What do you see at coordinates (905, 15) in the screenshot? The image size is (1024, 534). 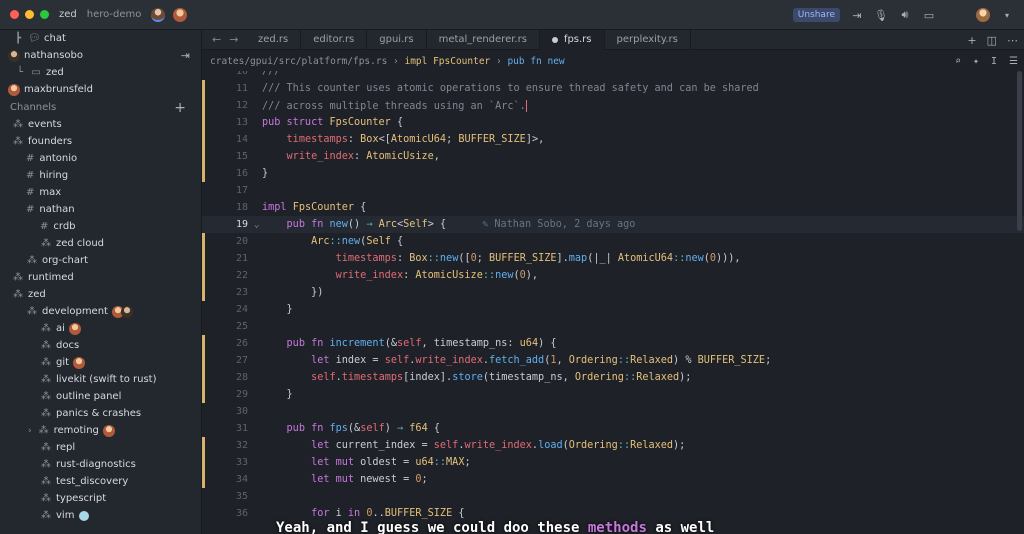 I see `speaker-icon: 🔊︎` at bounding box center [905, 15].